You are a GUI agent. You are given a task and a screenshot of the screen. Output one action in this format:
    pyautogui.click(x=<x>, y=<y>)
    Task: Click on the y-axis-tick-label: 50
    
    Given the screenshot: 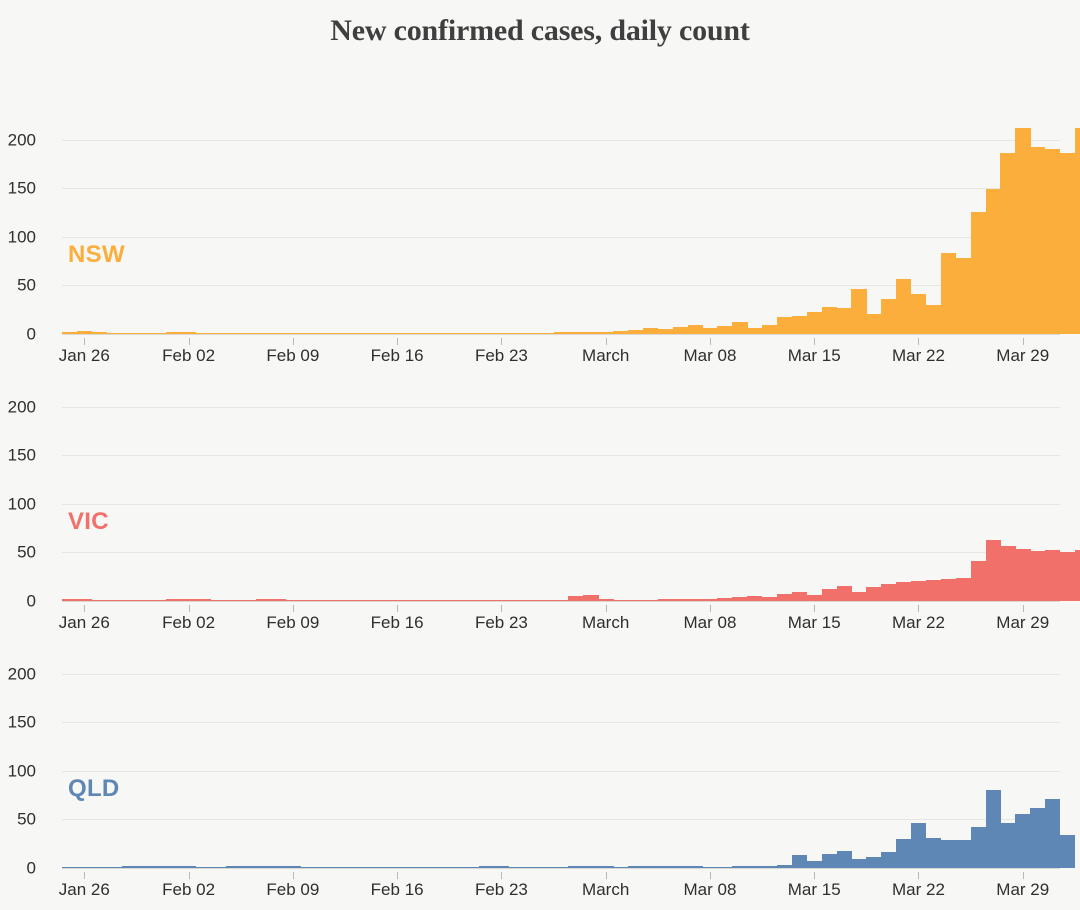 What is the action you would take?
    pyautogui.click(x=26, y=819)
    